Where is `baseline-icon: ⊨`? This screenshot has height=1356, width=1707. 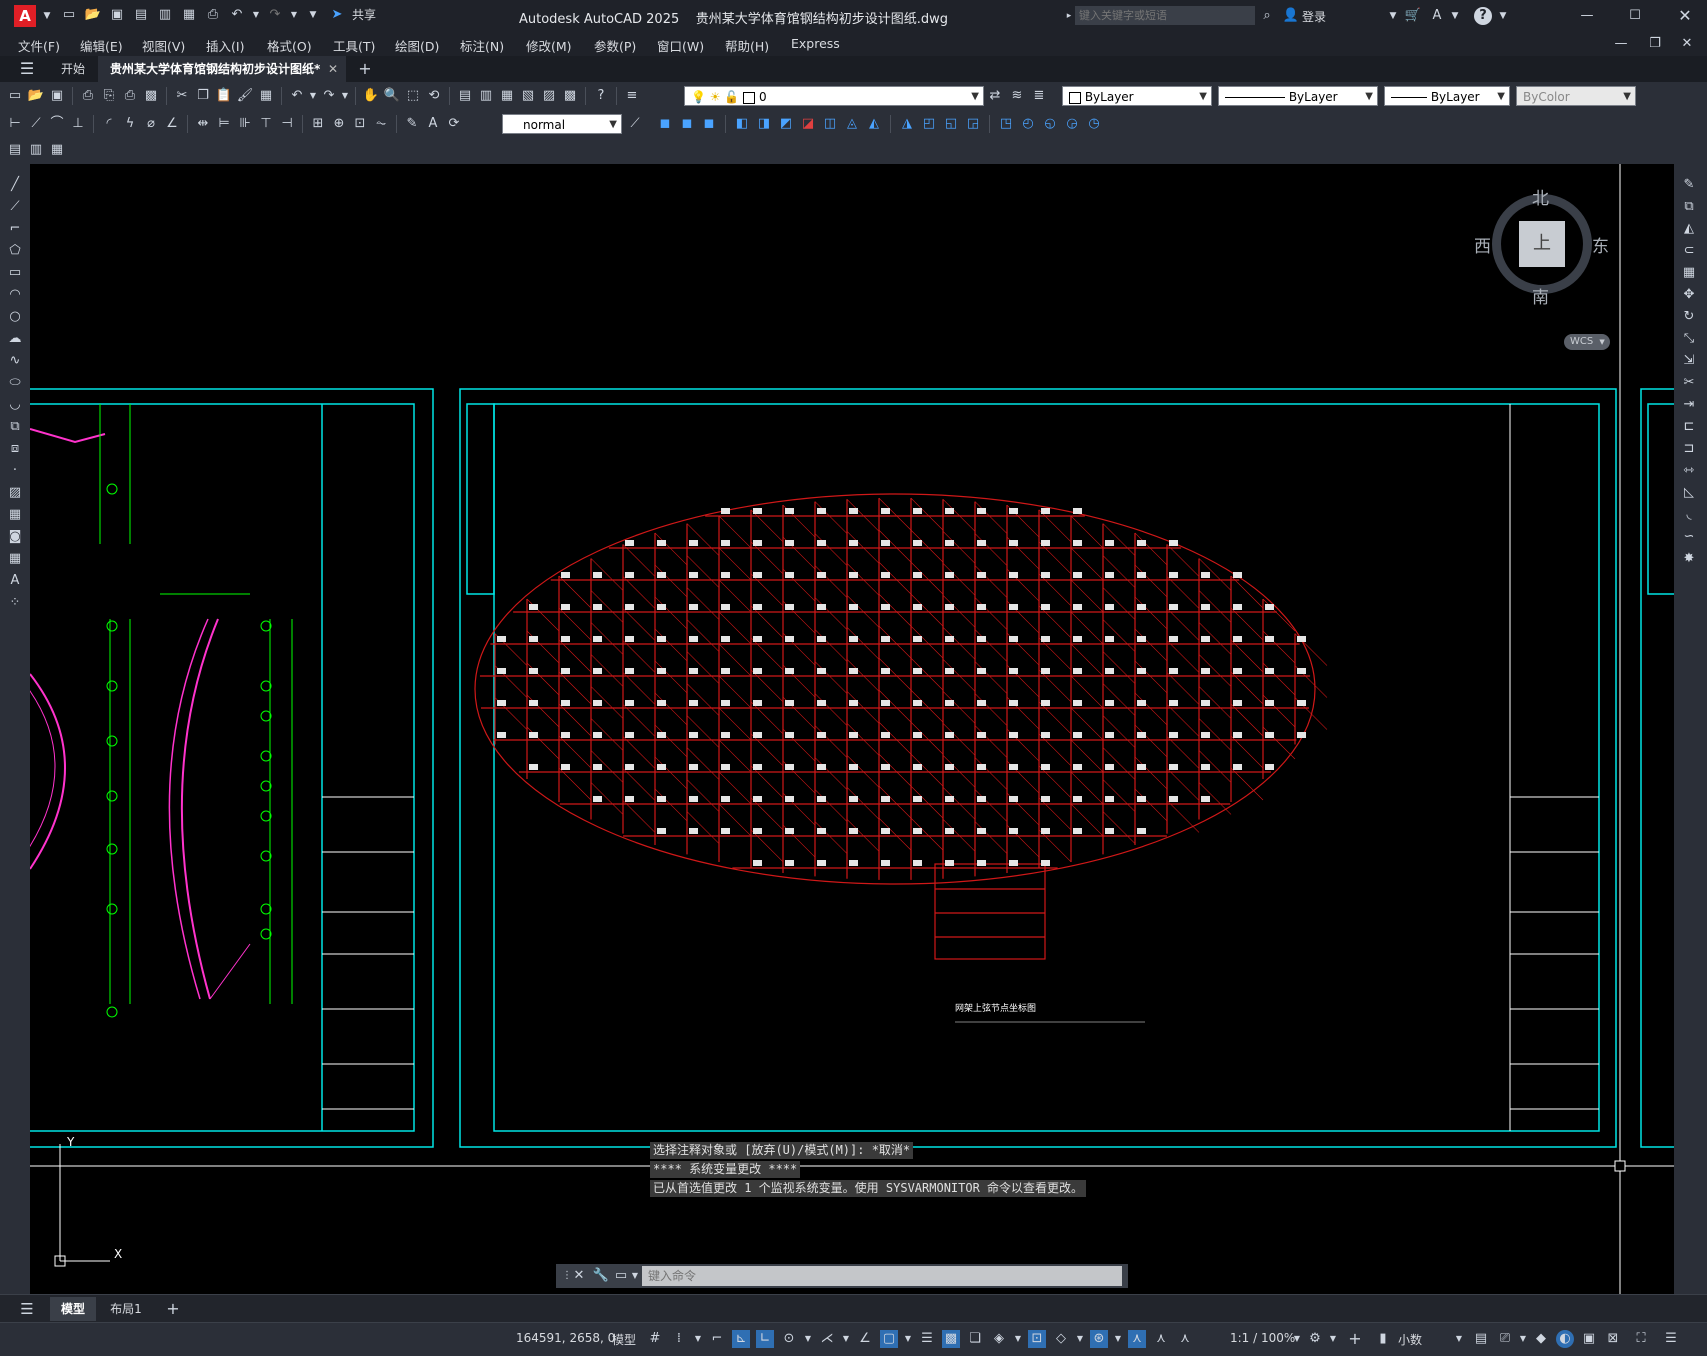 baseline-icon: ⊨ is located at coordinates (224, 124).